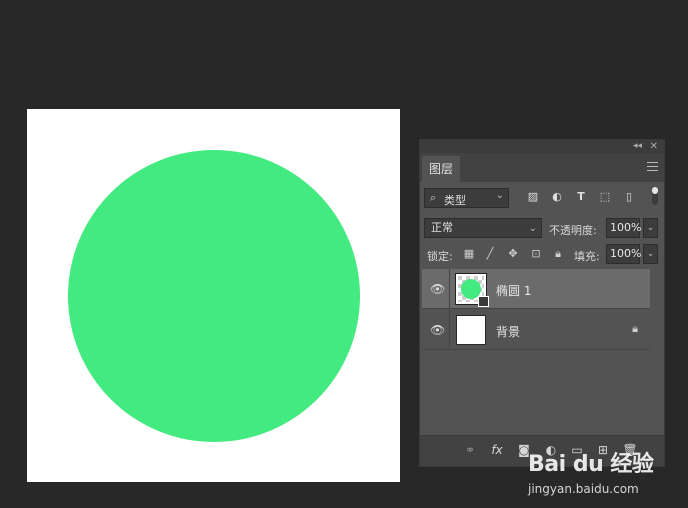 The width and height of the screenshot is (688, 508). Describe the element at coordinates (483, 301) in the screenshot. I see `shape-layer-badge-icon` at that location.